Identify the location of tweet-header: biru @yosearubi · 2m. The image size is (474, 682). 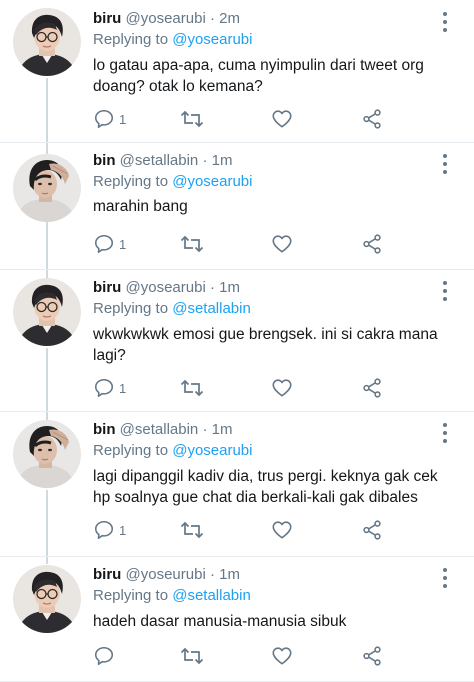
(166, 19).